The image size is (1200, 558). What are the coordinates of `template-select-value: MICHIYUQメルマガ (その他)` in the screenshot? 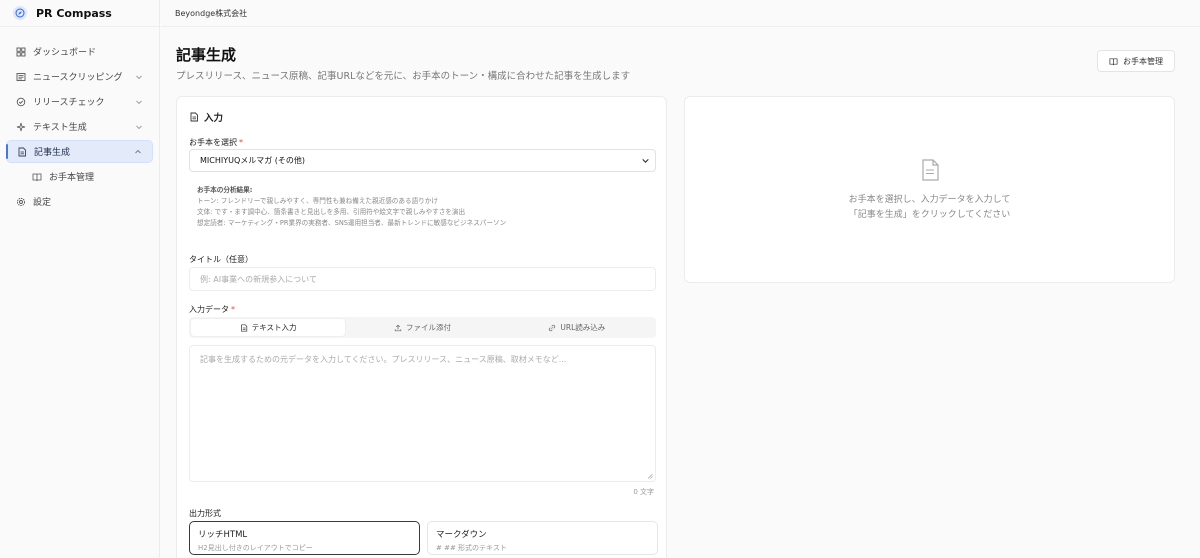 It's located at (253, 160).